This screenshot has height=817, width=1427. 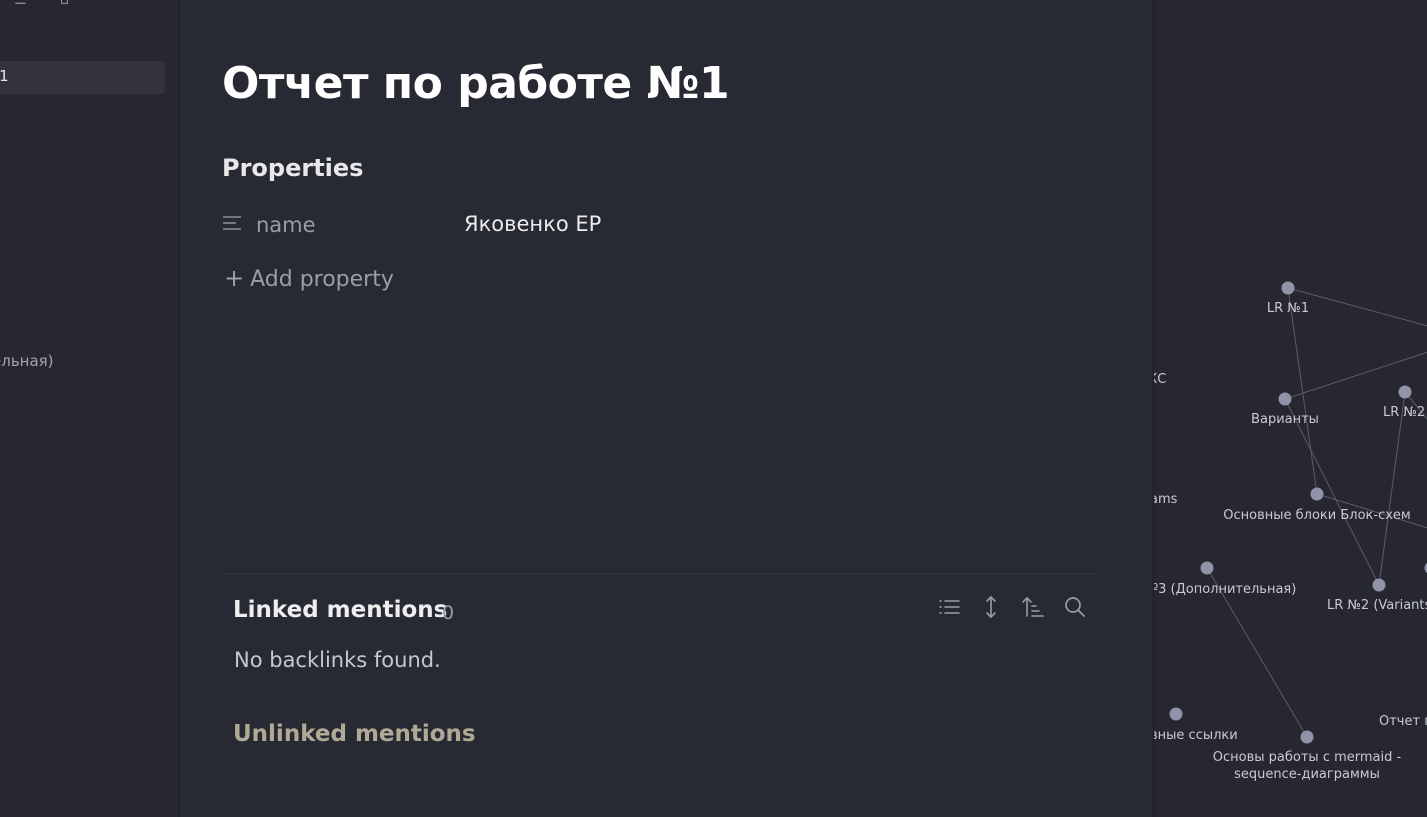 What do you see at coordinates (292, 168) in the screenshot?
I see `properties-heading: Properties` at bounding box center [292, 168].